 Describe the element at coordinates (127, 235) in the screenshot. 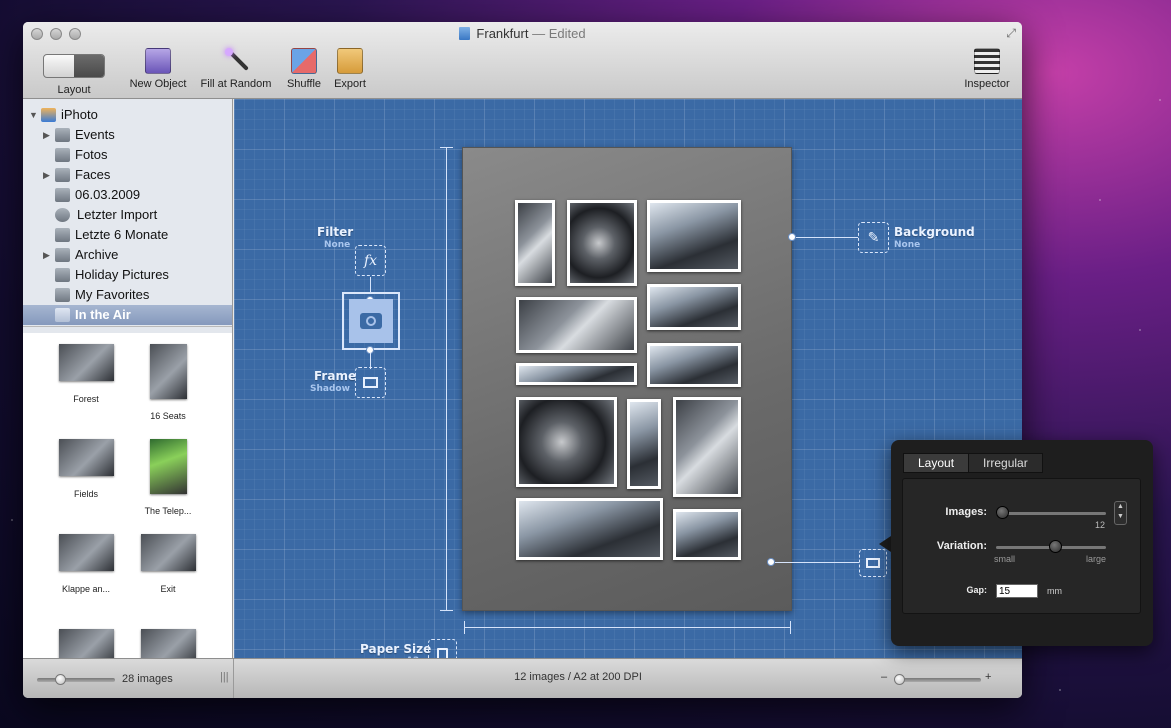

I see `source-item-last-6-months: Letzte 6 Monate` at that location.